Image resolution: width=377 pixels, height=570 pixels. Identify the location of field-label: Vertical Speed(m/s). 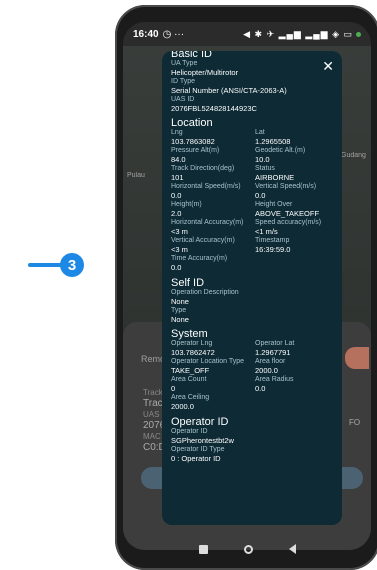
(286, 186).